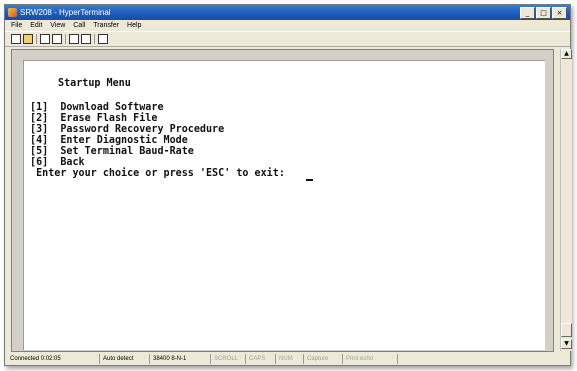 This screenshot has height=371, width=577. I want to click on toolbar, so click(287, 39).